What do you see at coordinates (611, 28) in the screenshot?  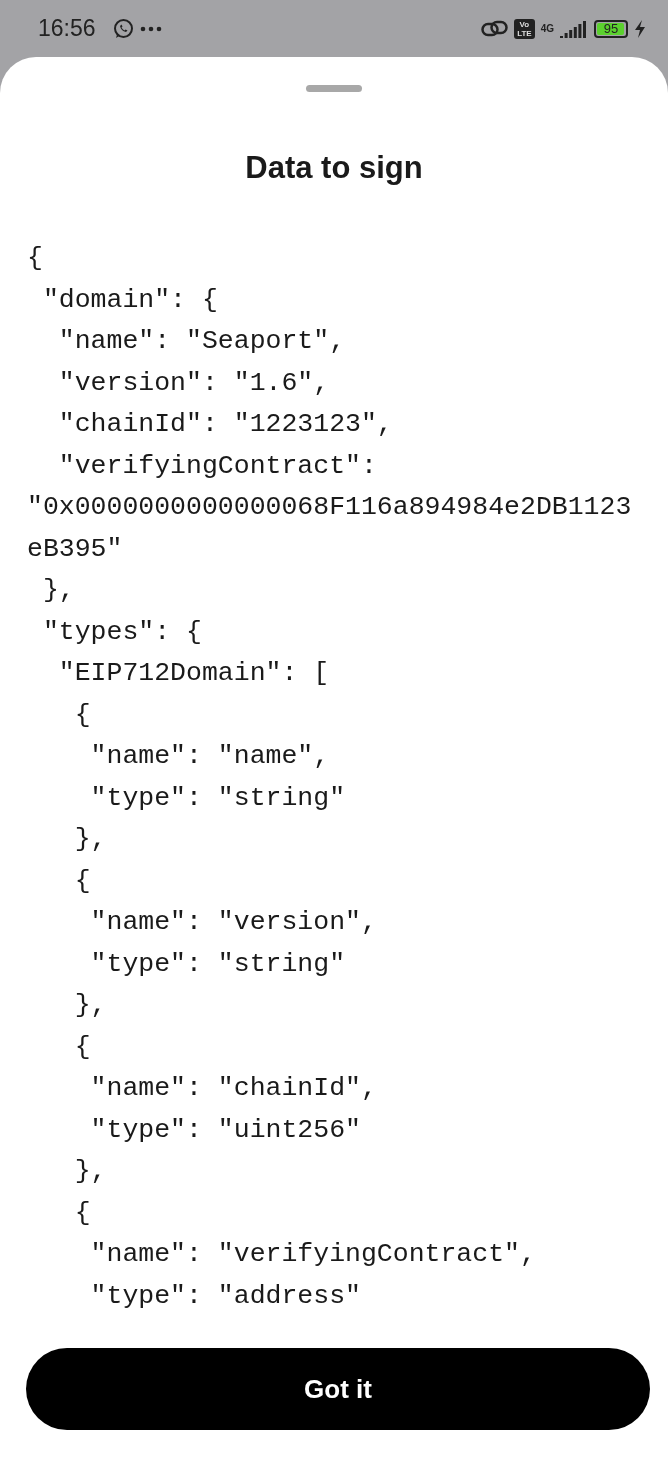 I see `battery-percent: 95` at bounding box center [611, 28].